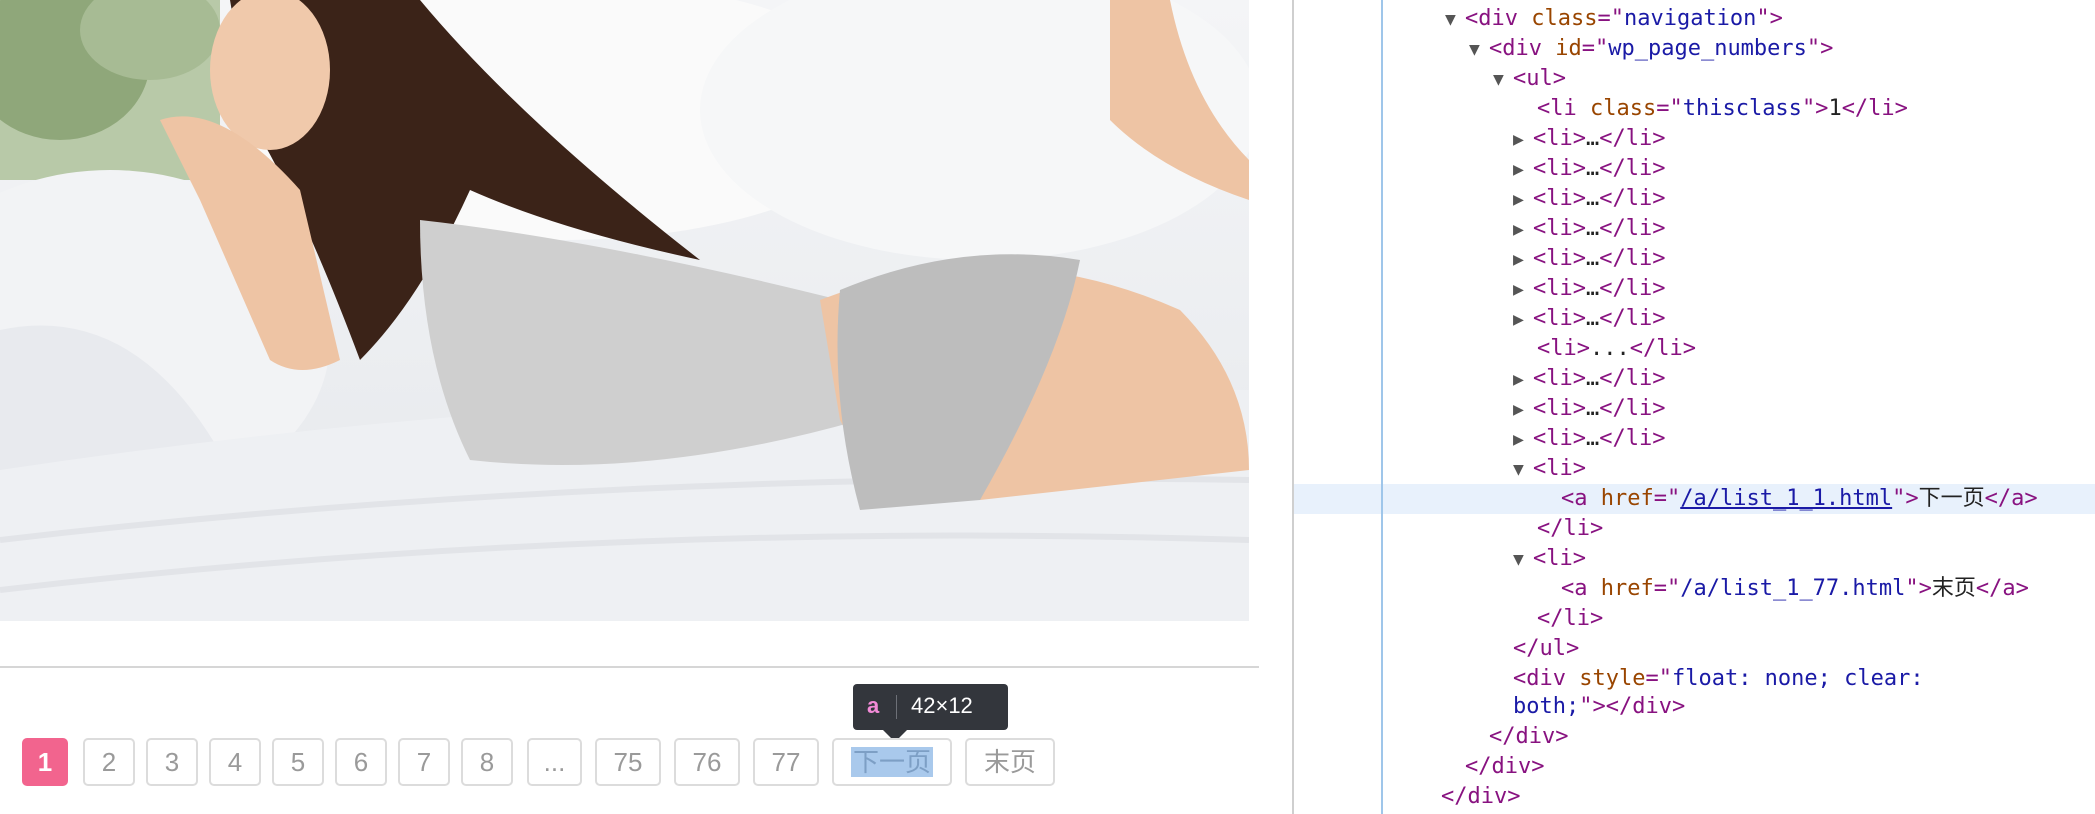 This screenshot has width=2095, height=814. Describe the element at coordinates (1614, 19) in the screenshot. I see `node-div-navigation: ▼ <div class="navigation">` at that location.